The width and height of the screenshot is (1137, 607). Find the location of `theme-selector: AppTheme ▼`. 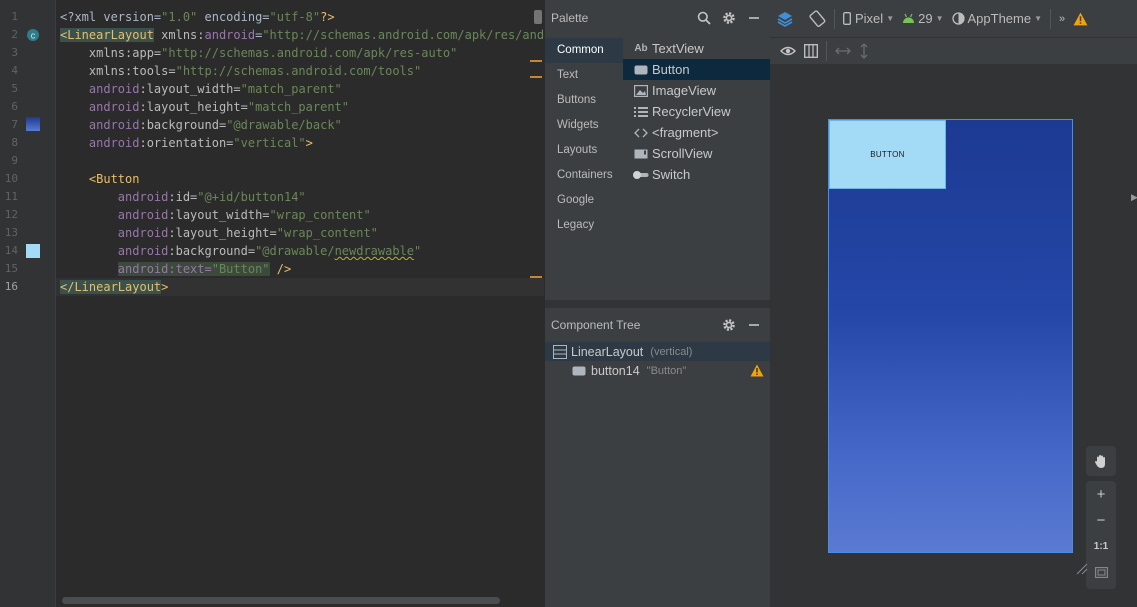

theme-selector: AppTheme ▼ is located at coordinates (997, 19).